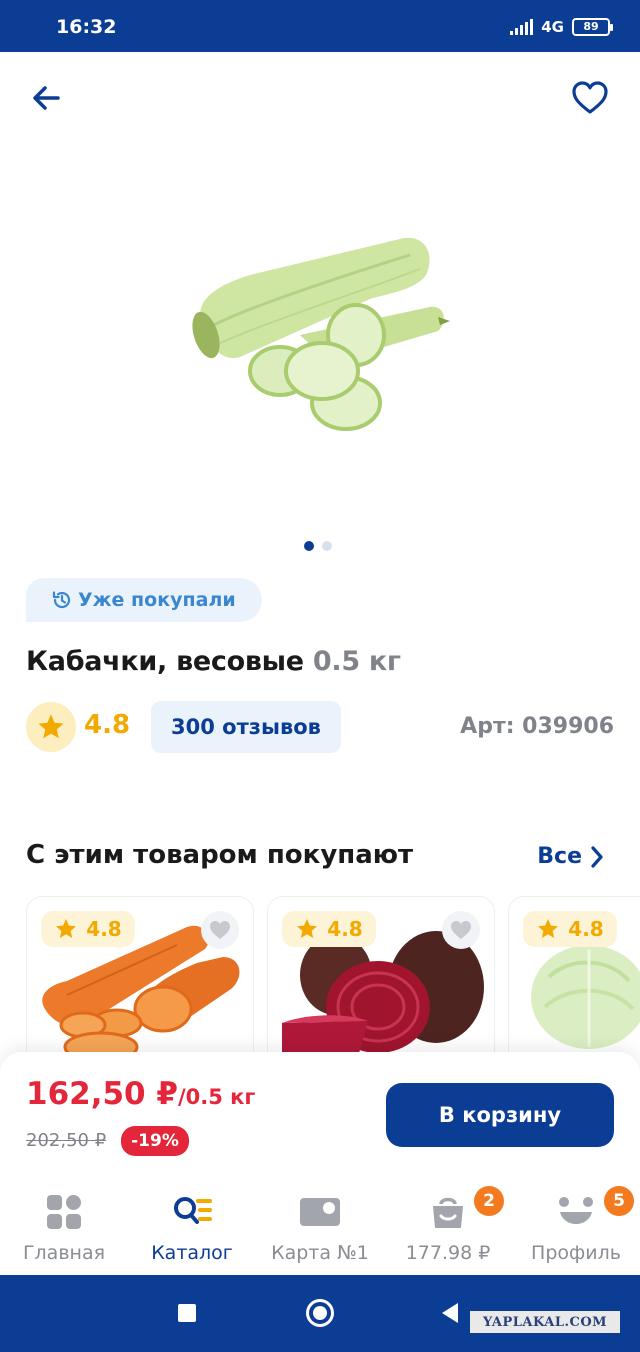  I want to click on tab-label: Карта №1, so click(320, 1253).